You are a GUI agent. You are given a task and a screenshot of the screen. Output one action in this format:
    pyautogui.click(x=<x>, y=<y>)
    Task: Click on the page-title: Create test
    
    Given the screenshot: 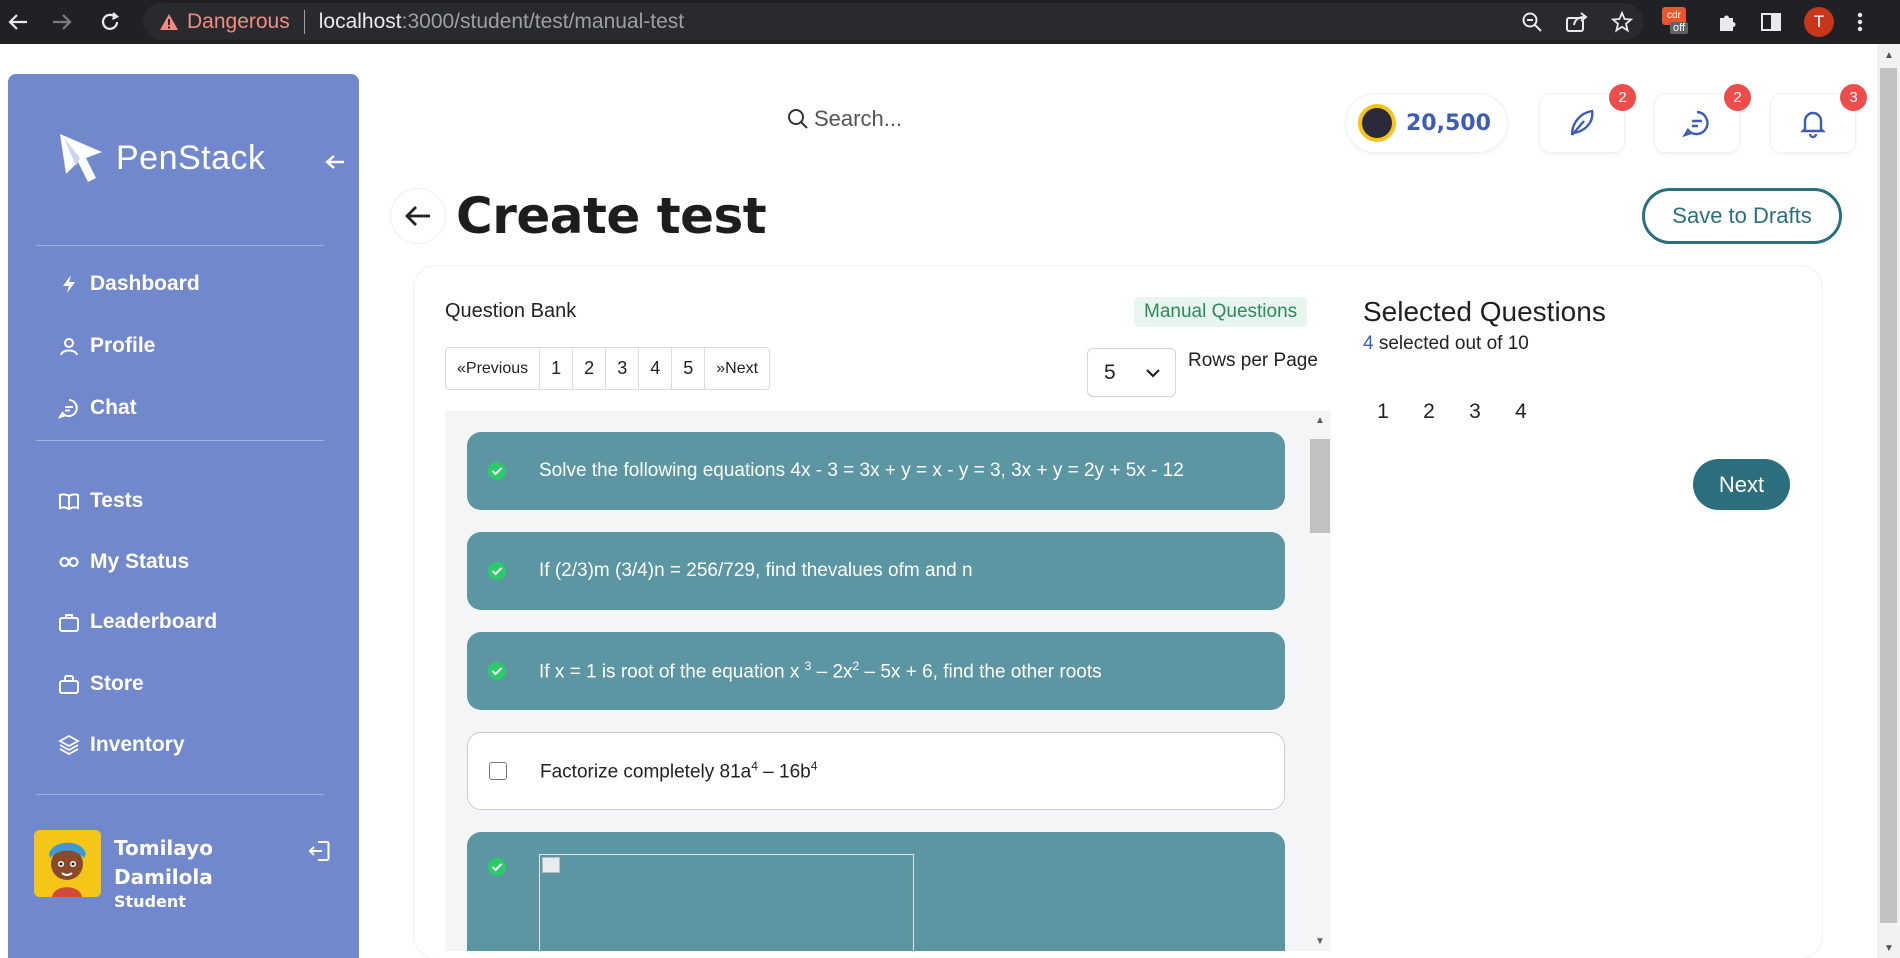 What is the action you would take?
    pyautogui.click(x=611, y=216)
    